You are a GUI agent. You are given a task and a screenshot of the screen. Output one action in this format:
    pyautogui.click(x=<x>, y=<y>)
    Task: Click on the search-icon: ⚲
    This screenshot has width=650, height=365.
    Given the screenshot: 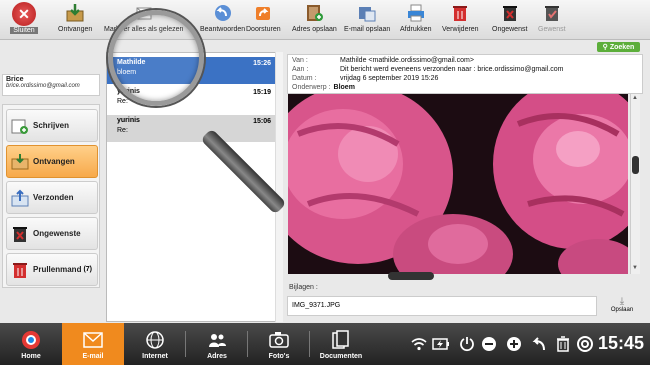 What is the action you would take?
    pyautogui.click(x=605, y=47)
    